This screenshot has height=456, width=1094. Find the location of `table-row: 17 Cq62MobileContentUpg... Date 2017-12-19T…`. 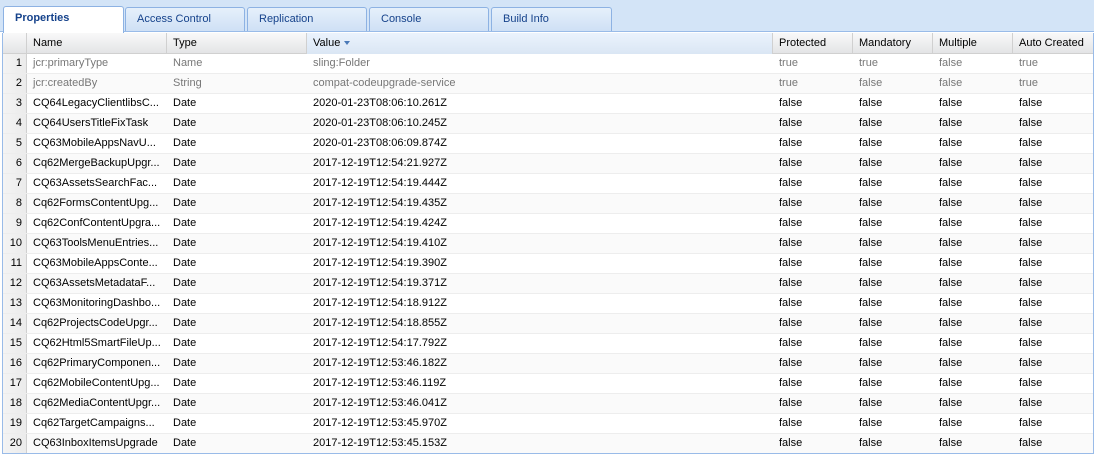

table-row: 17 Cq62MobileContentUpg... Date 2017-12-19T… is located at coordinates (548, 384).